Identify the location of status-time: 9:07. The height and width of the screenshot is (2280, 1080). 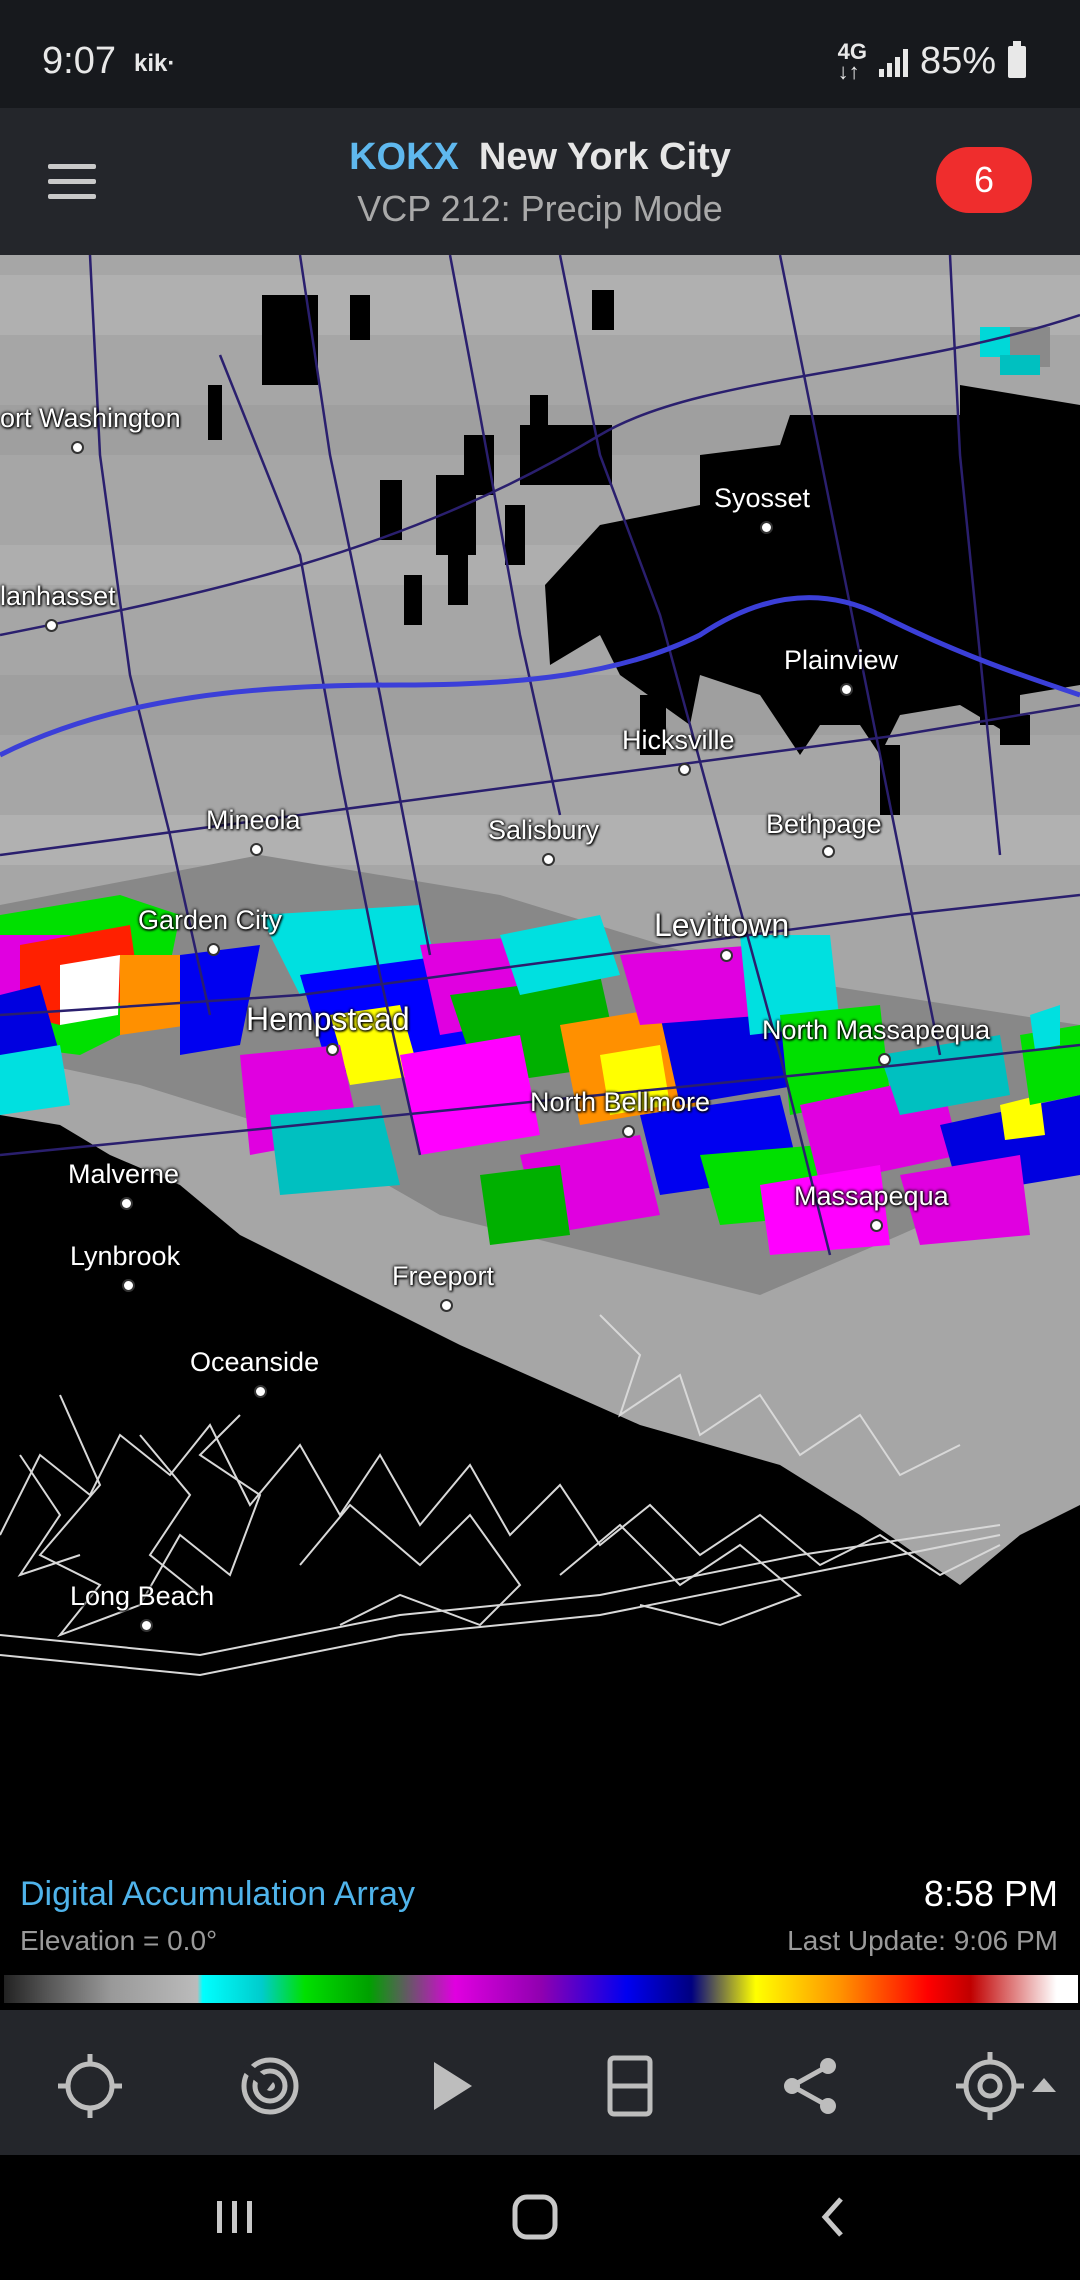
(79, 61).